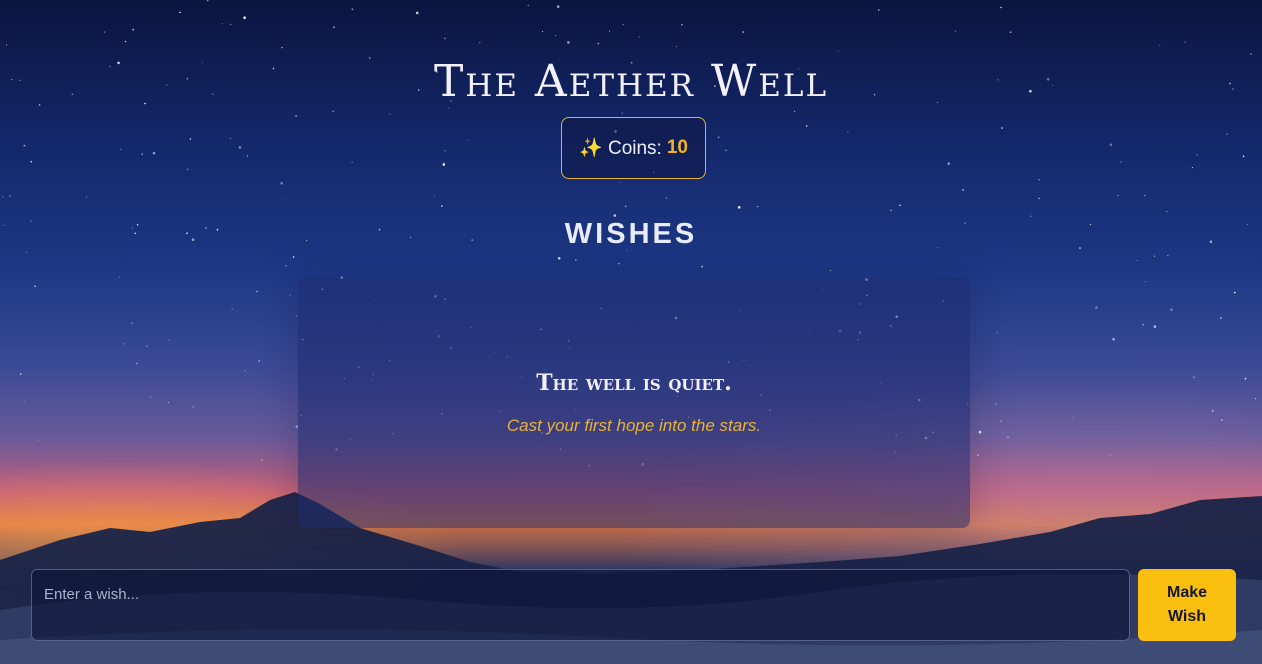 The height and width of the screenshot is (664, 1262). I want to click on app-title: The Aether Well, so click(631, 81).